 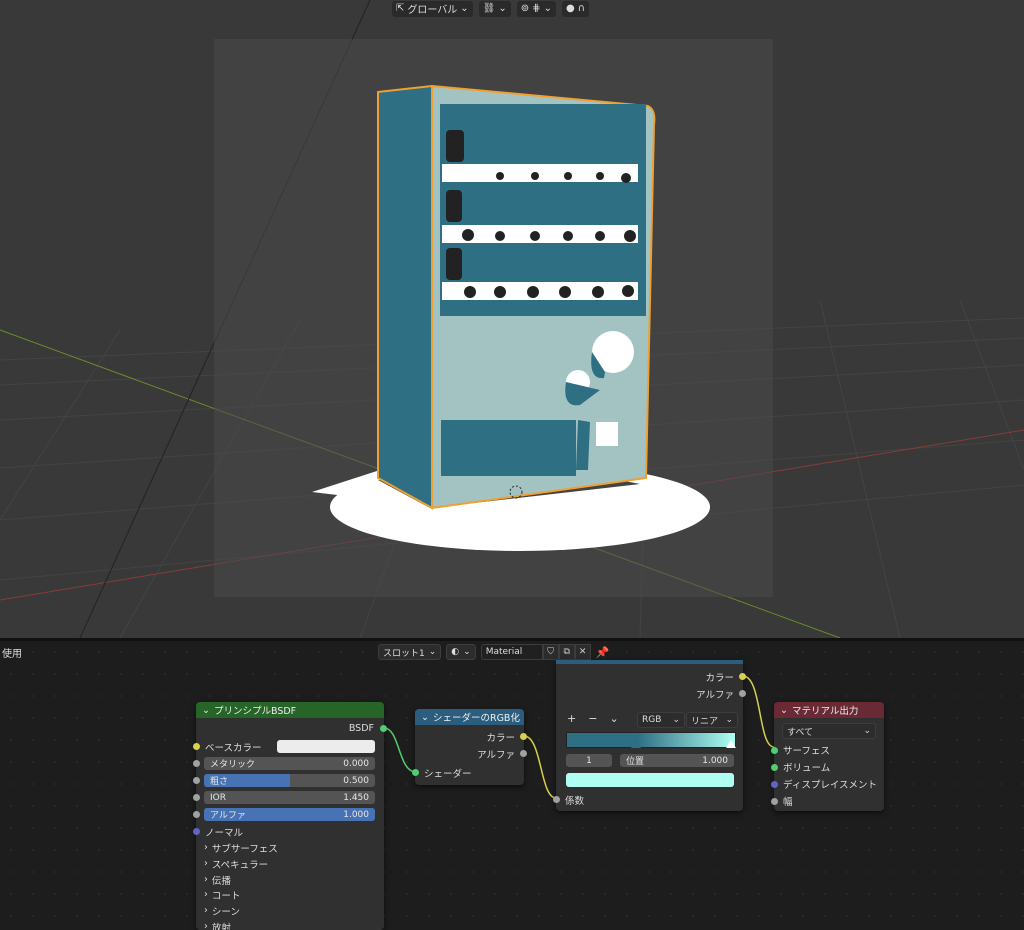 I want to click on add-stop-button: +, so click(x=571, y=718).